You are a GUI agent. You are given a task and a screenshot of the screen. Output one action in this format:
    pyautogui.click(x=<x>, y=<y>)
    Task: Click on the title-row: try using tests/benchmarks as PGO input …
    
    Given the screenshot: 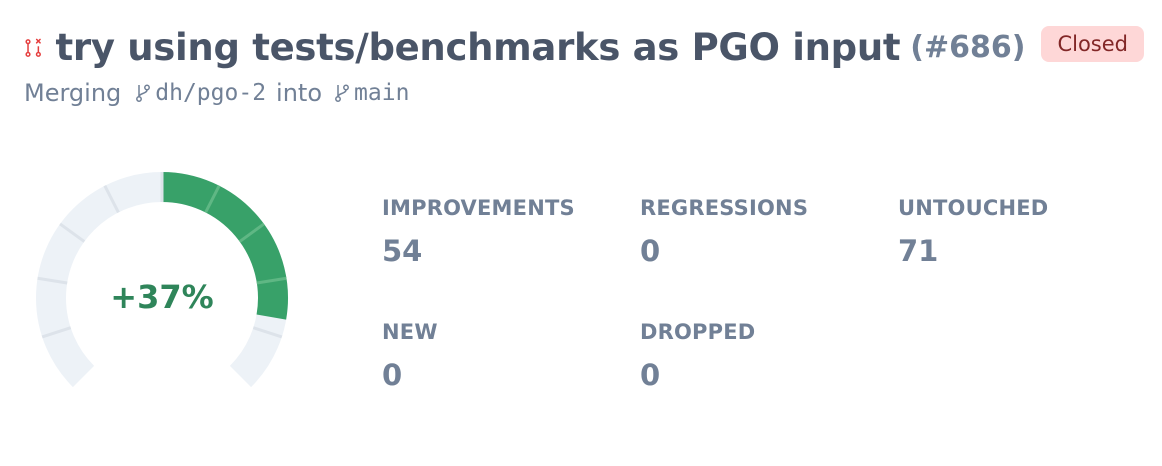 What is the action you would take?
    pyautogui.click(x=584, y=47)
    